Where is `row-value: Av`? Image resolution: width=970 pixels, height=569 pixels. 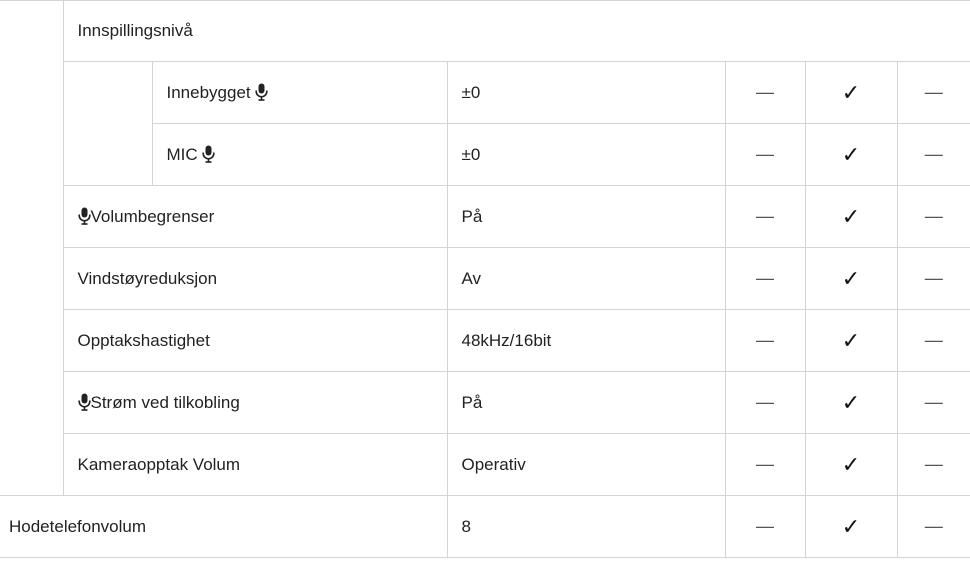
row-value: Av is located at coordinates (585, 278).